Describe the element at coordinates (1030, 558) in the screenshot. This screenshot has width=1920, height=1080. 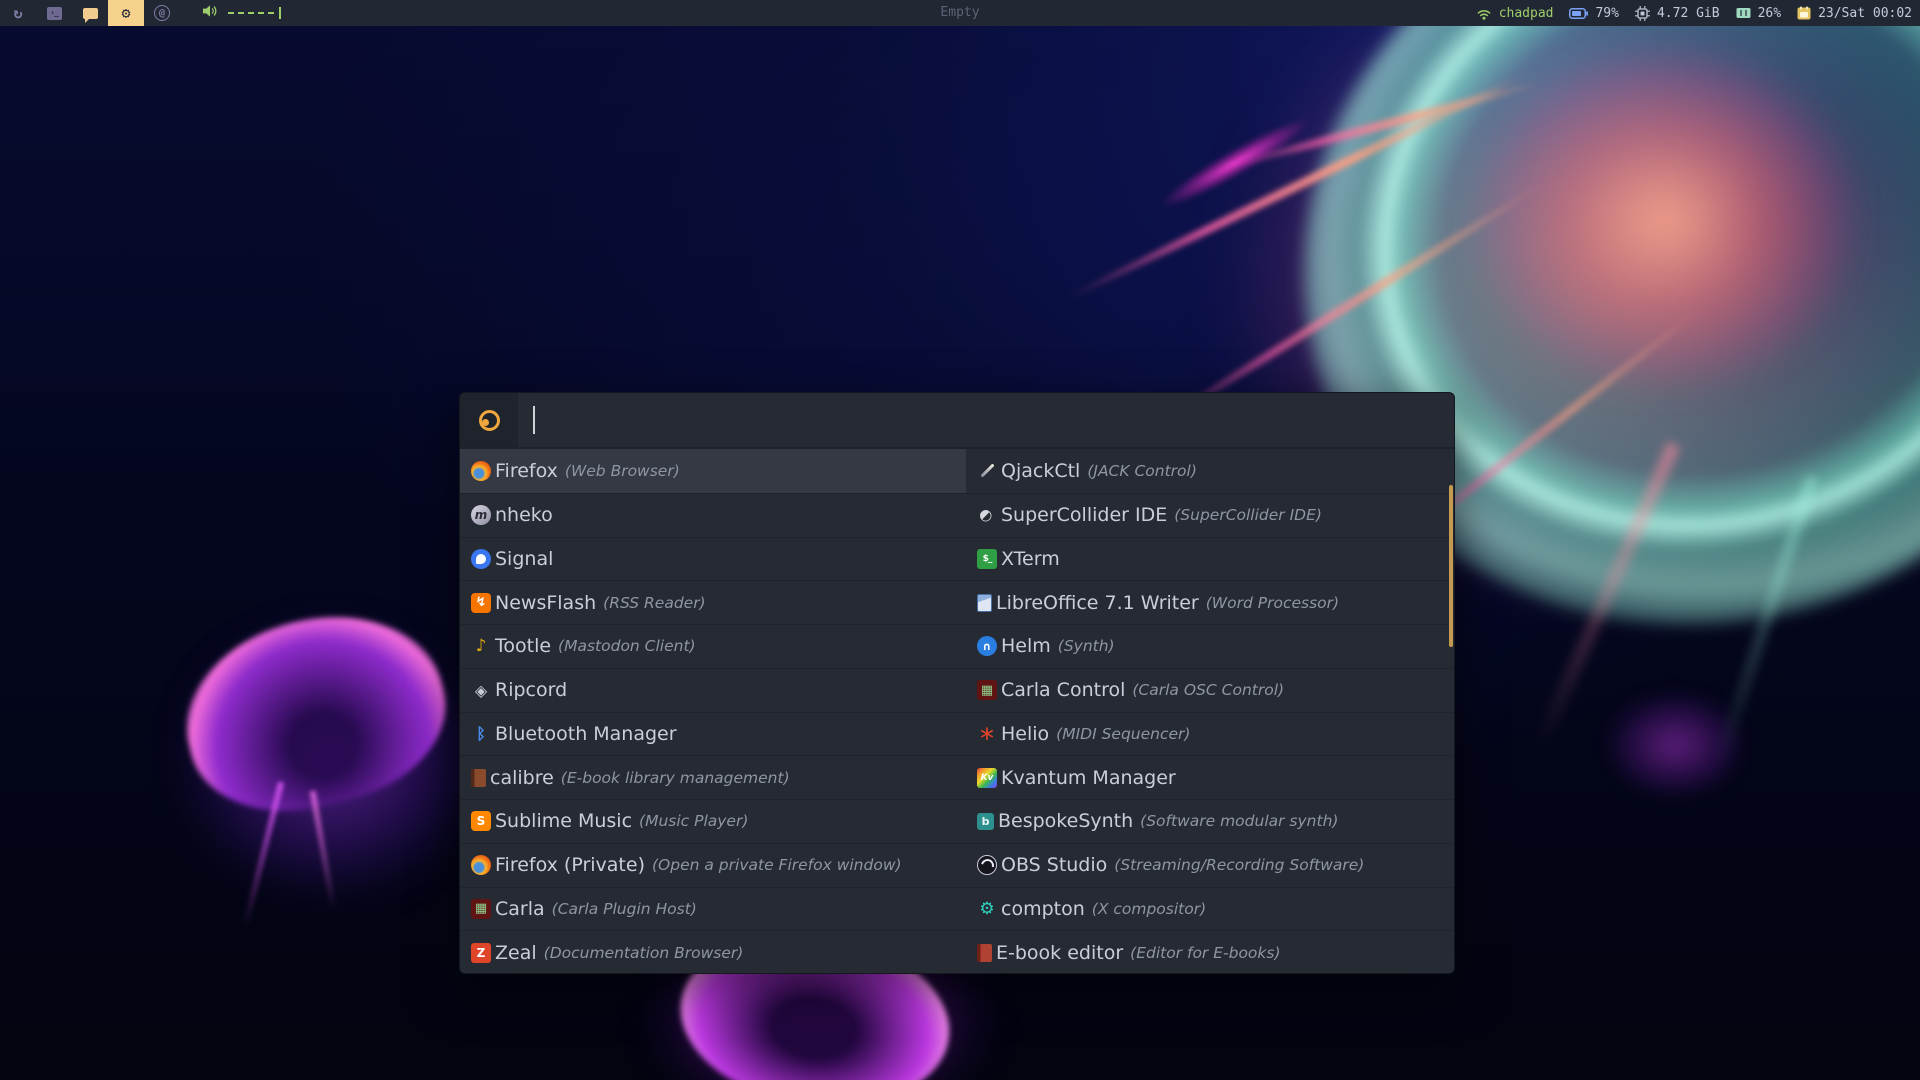
I see `app-name: XTerm` at that location.